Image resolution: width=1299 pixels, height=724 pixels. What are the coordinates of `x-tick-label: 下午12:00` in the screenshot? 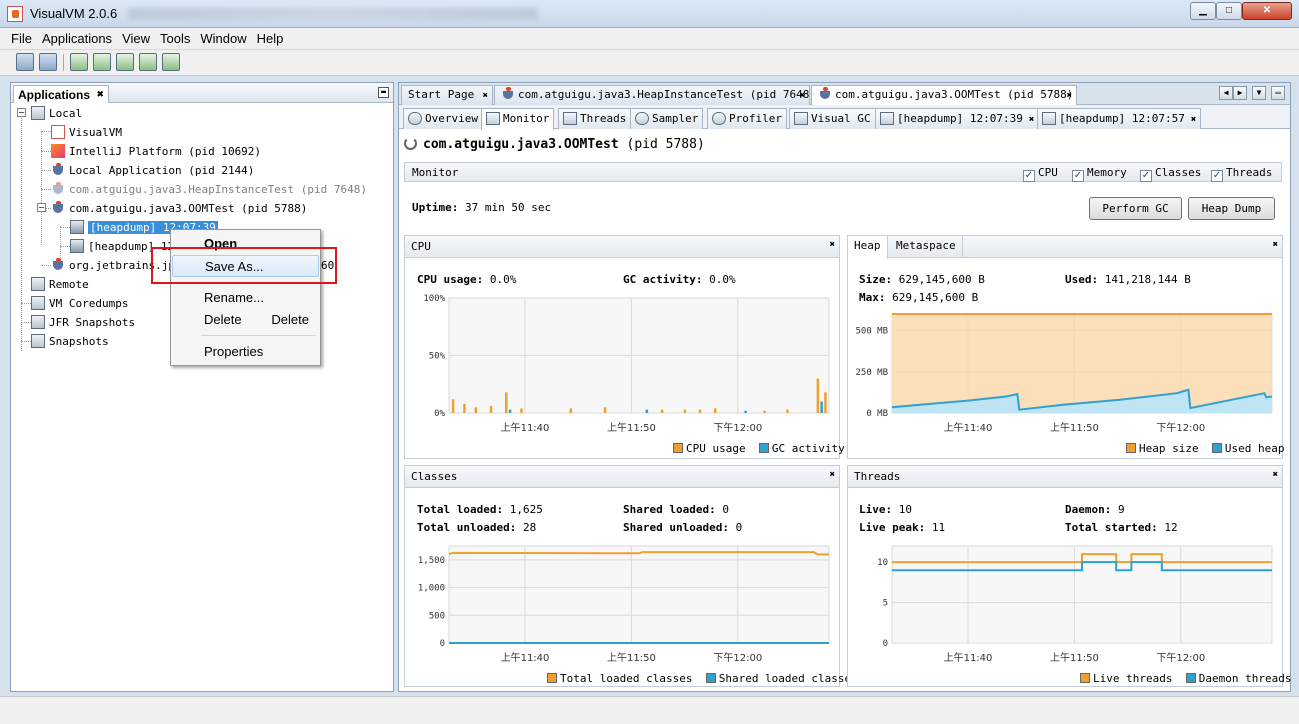 It's located at (737, 657).